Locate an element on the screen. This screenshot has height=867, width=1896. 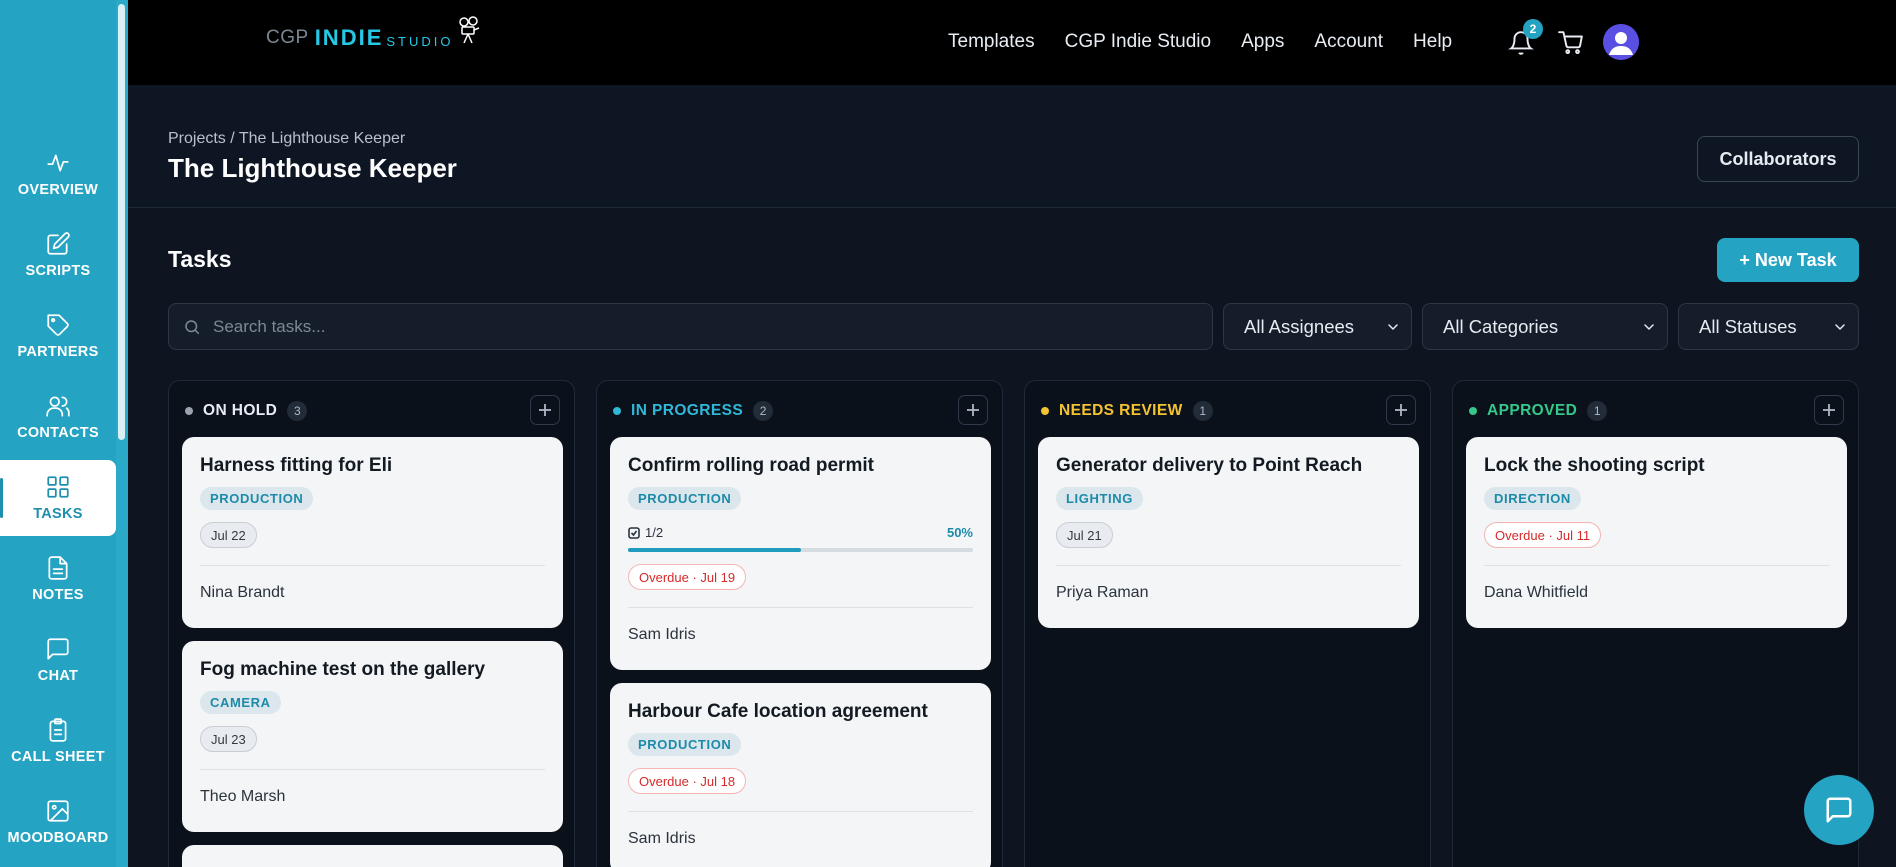
checklist-text: 1/2 is located at coordinates (654, 532).